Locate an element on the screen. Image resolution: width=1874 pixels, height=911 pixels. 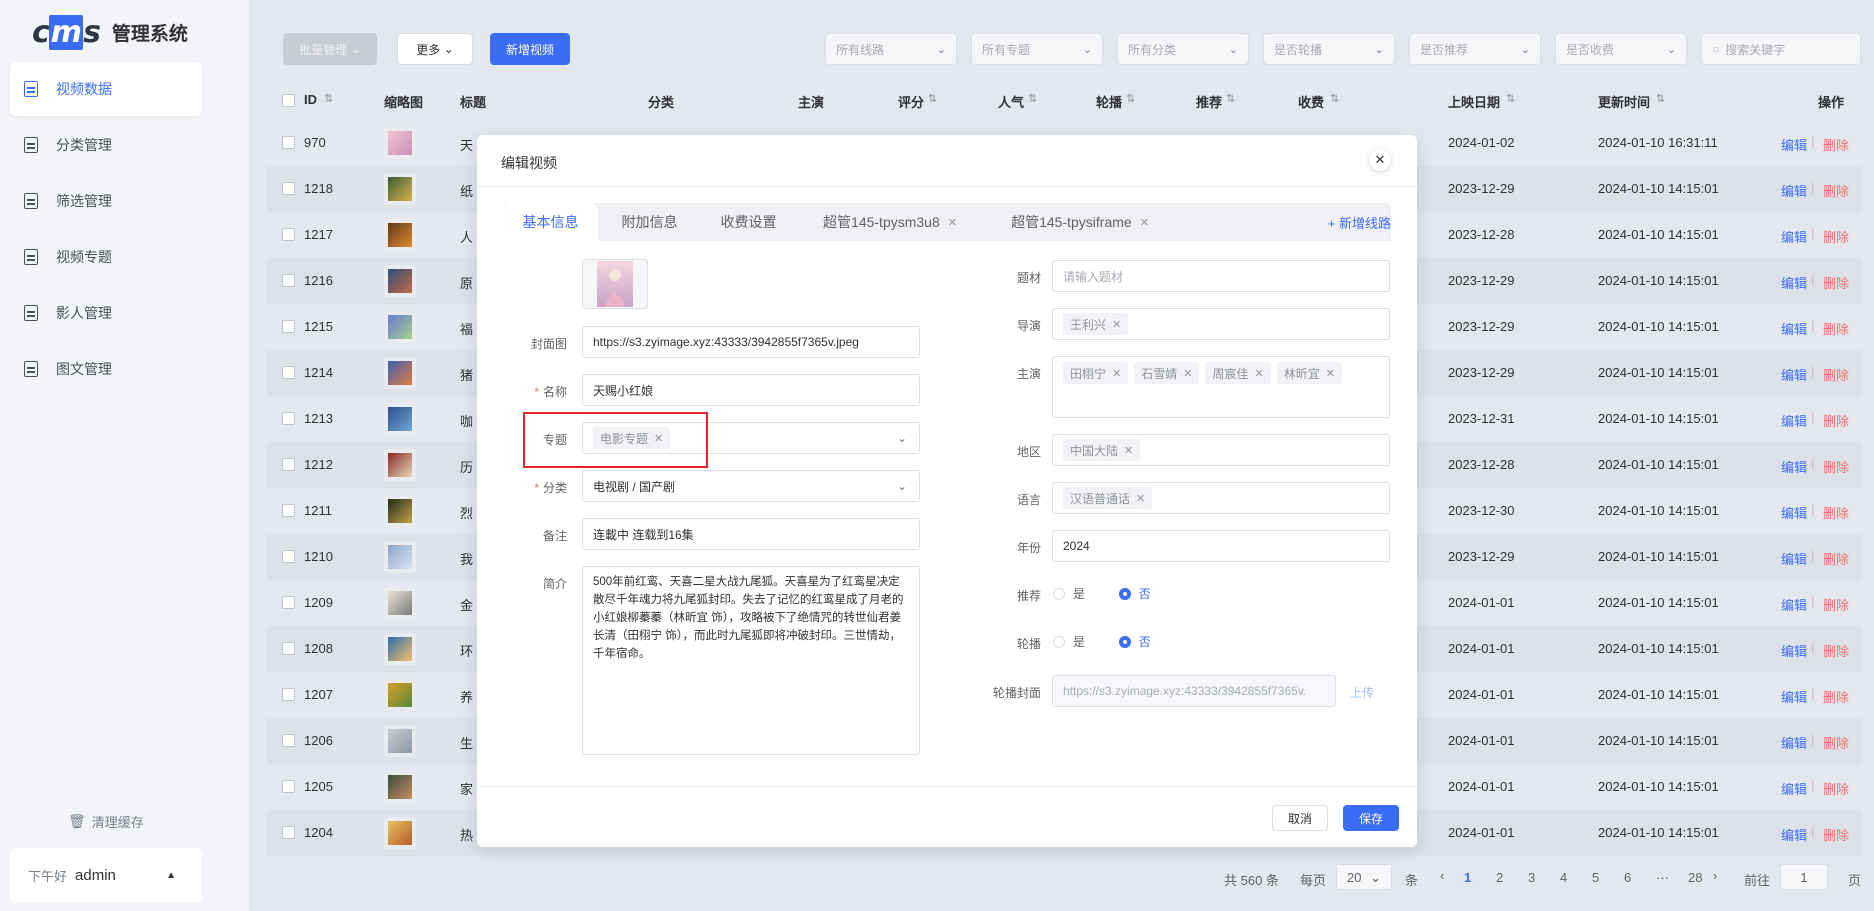
language-label: 语言 is located at coordinates (1028, 500).